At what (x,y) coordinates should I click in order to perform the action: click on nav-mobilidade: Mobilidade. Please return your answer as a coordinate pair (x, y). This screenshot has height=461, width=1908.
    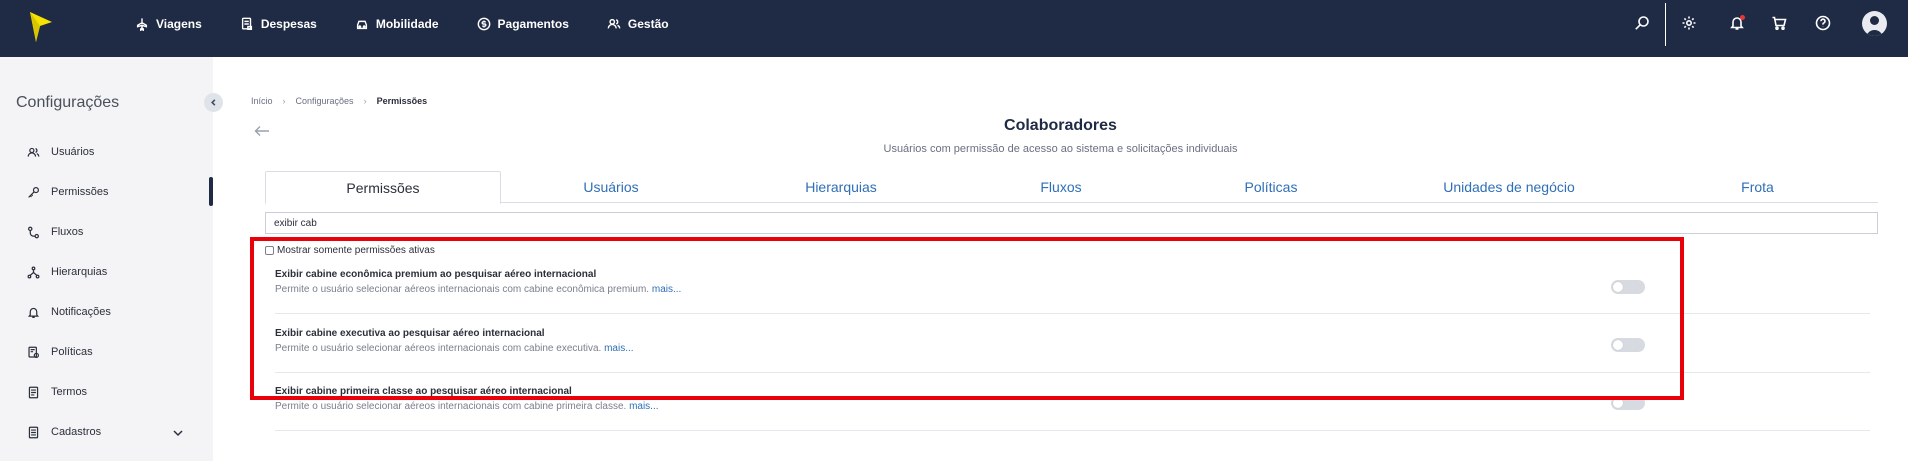
    Looking at the image, I should click on (396, 24).